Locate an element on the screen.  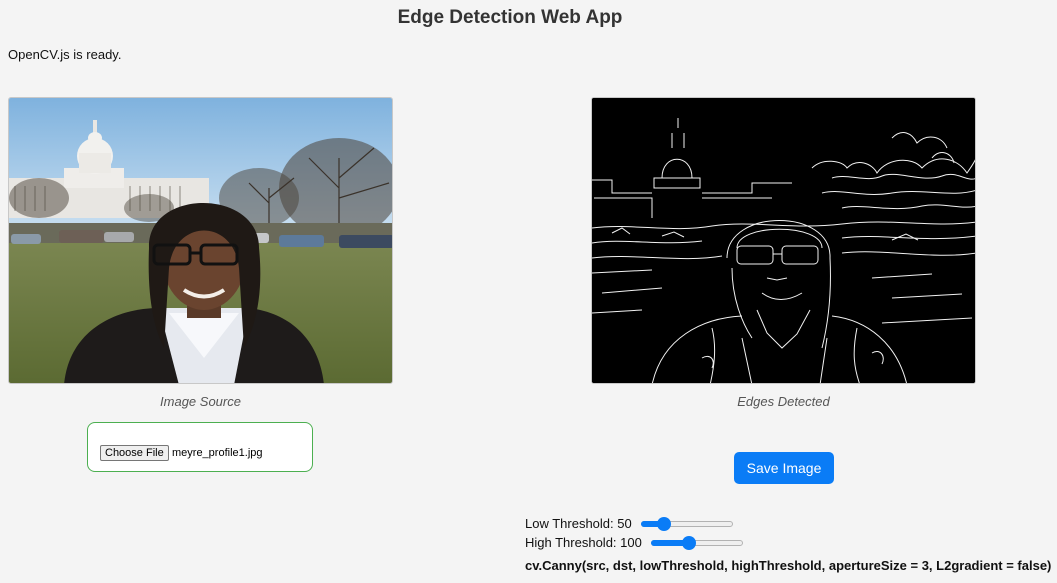
file-input-container: Choose File meyre_profile1.jpg is located at coordinates (200, 447).